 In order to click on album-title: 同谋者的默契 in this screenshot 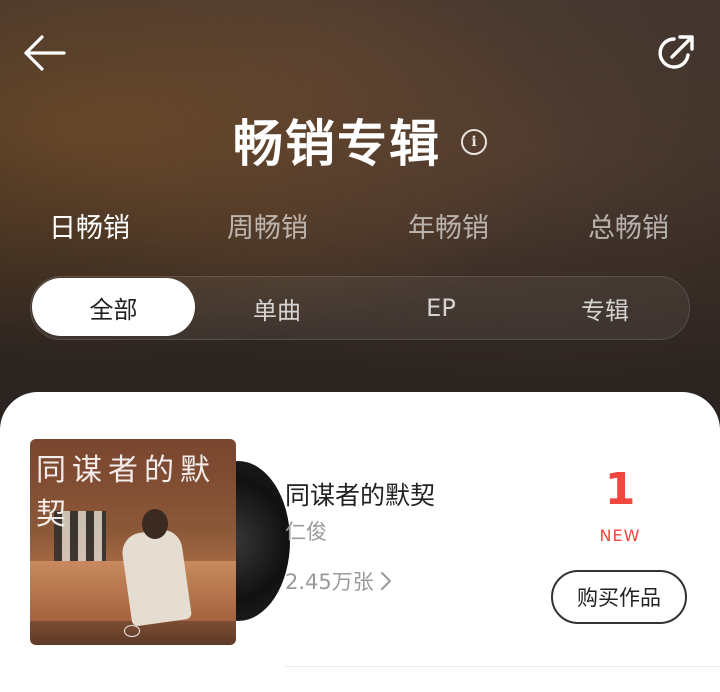, I will do `click(360, 494)`.